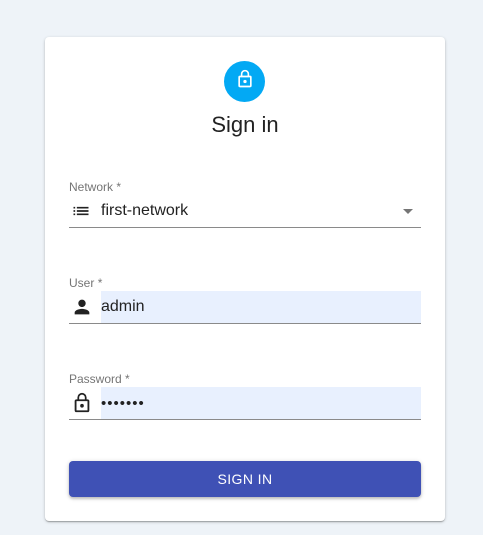  I want to click on lock-avatar, so click(244, 81).